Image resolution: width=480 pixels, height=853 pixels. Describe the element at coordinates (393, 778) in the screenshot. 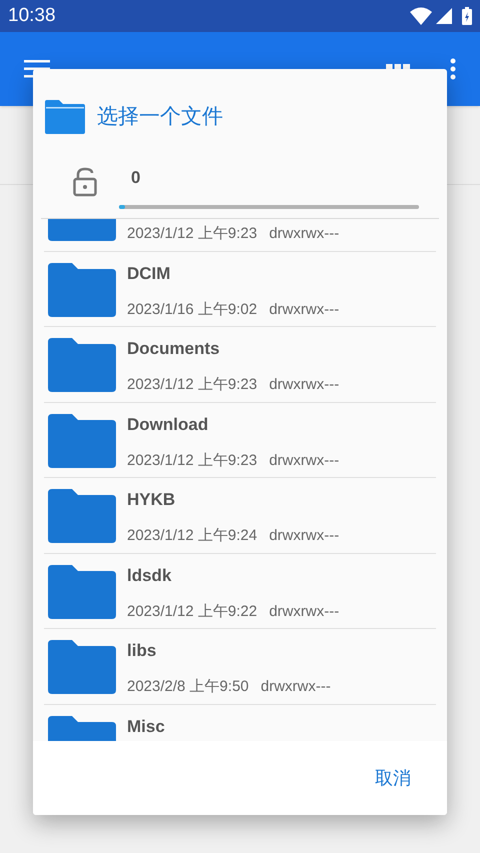

I see `cancel-button: 取消` at that location.